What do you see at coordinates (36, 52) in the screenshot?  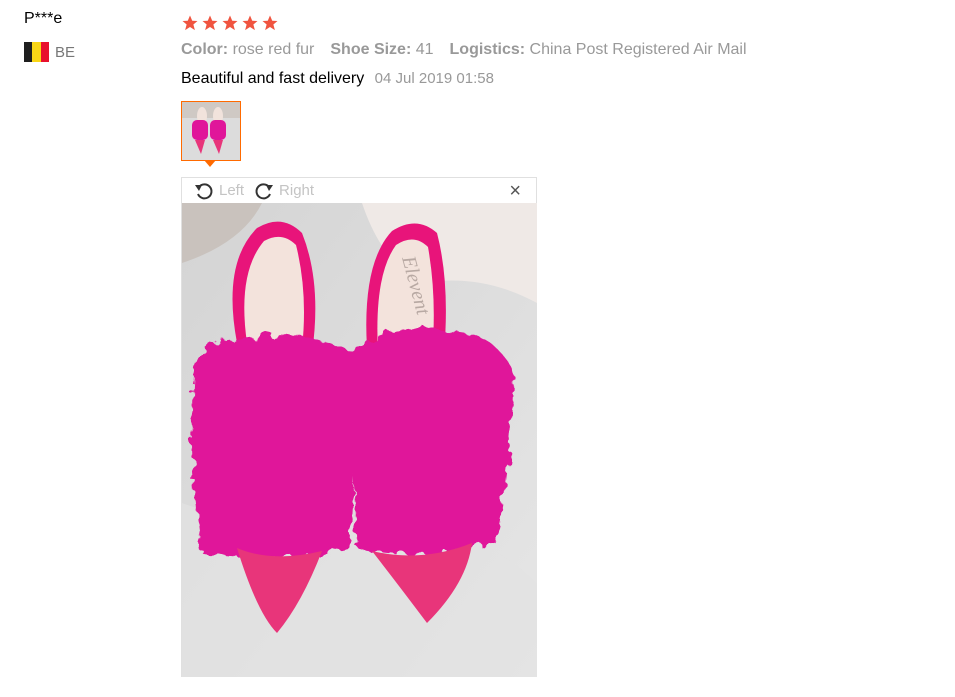 I see `belgium-flag-icon` at bounding box center [36, 52].